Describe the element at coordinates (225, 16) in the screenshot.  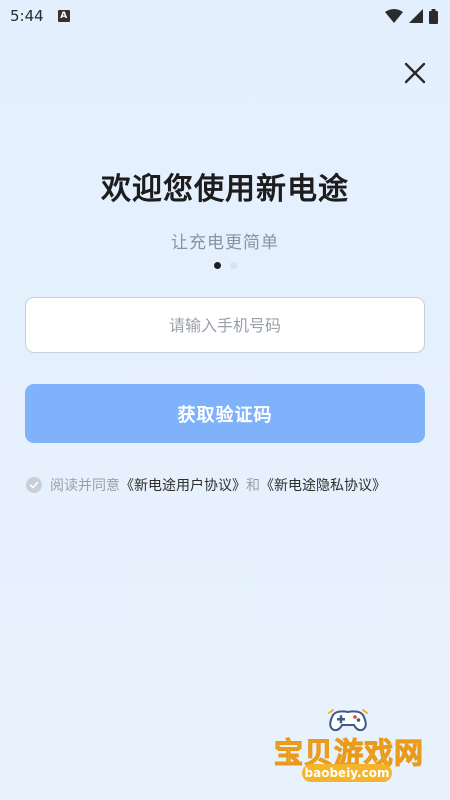
I see `status-bar: 5:44 A` at that location.